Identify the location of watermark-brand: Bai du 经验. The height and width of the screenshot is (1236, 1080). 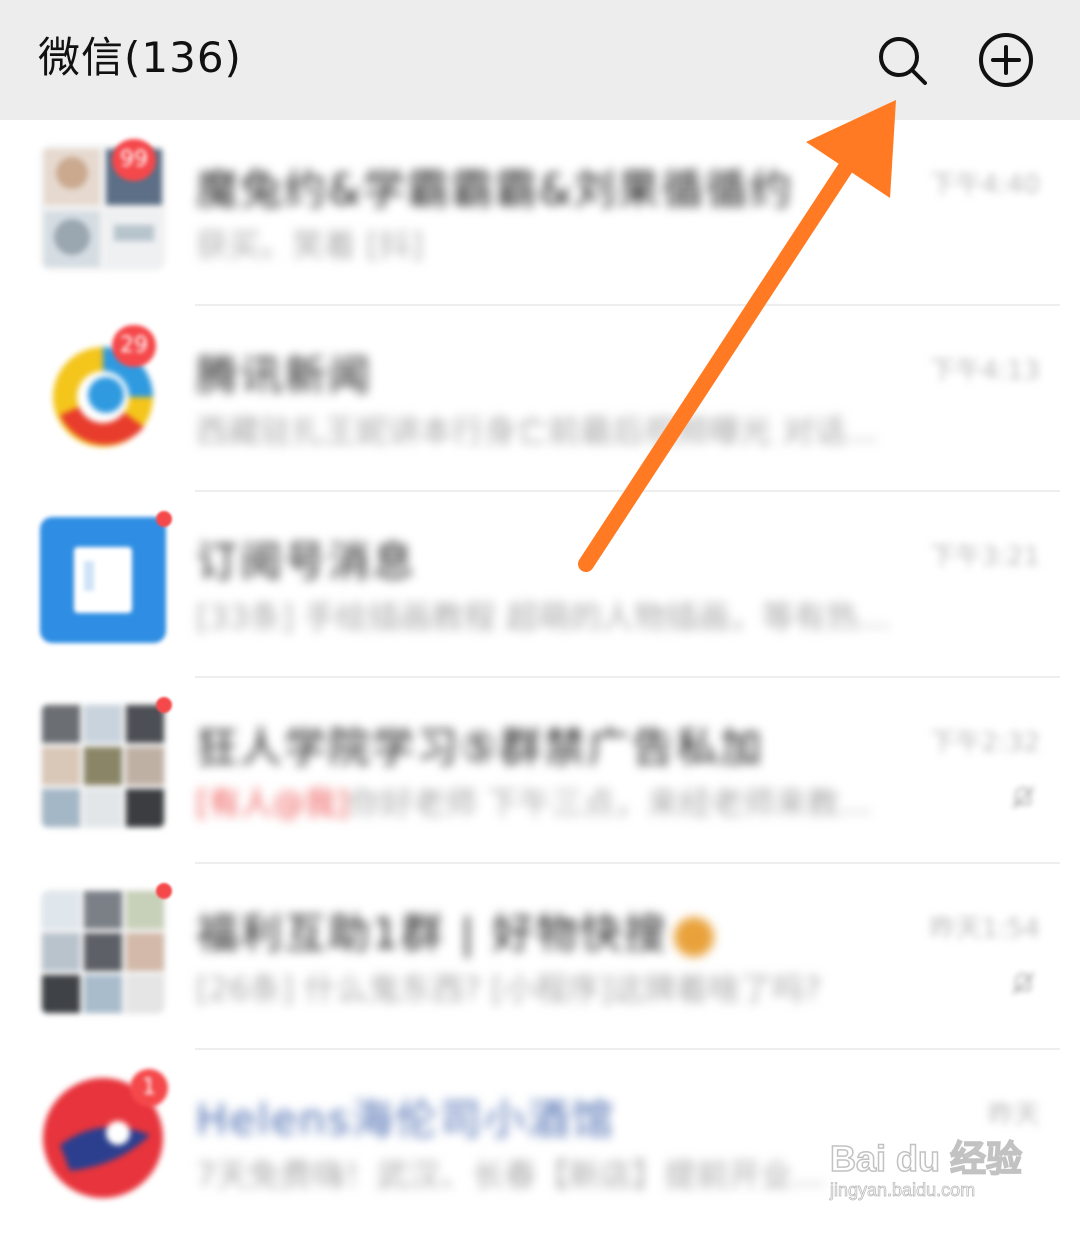
(926, 1158).